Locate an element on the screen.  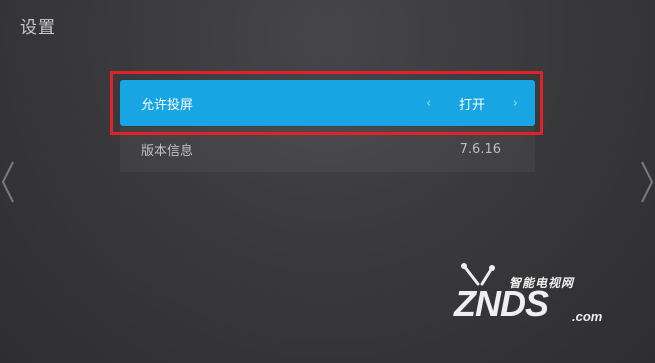
allow-casting-row: 允许投屏 ‹ 打开 › is located at coordinates (327, 103).